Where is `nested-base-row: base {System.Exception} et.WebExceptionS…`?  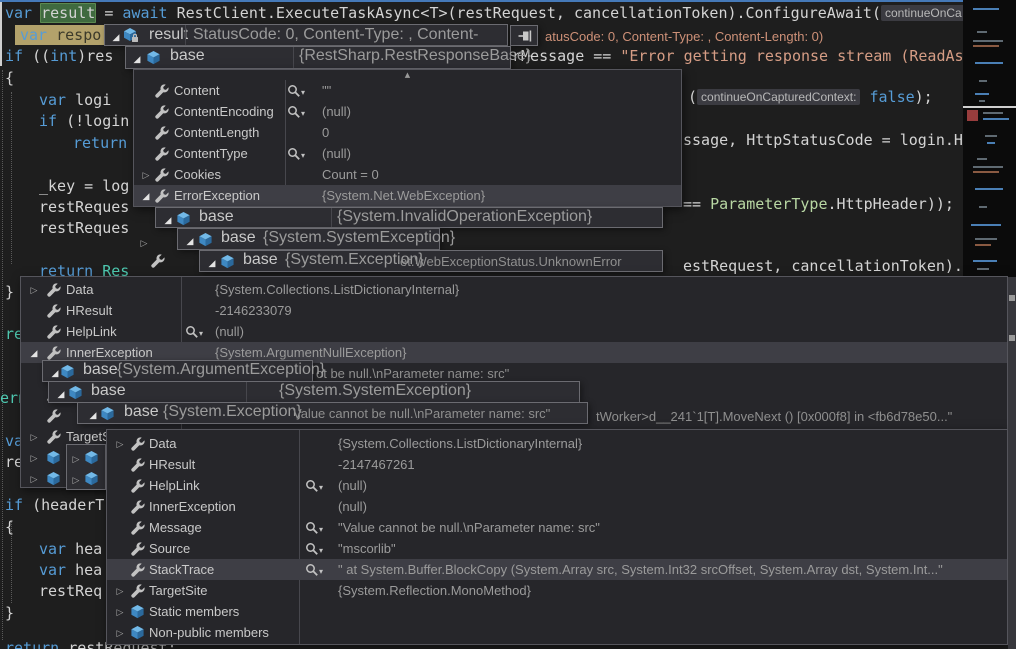
nested-base-row: base {System.Exception} et.WebExceptionS… is located at coordinates (431, 261).